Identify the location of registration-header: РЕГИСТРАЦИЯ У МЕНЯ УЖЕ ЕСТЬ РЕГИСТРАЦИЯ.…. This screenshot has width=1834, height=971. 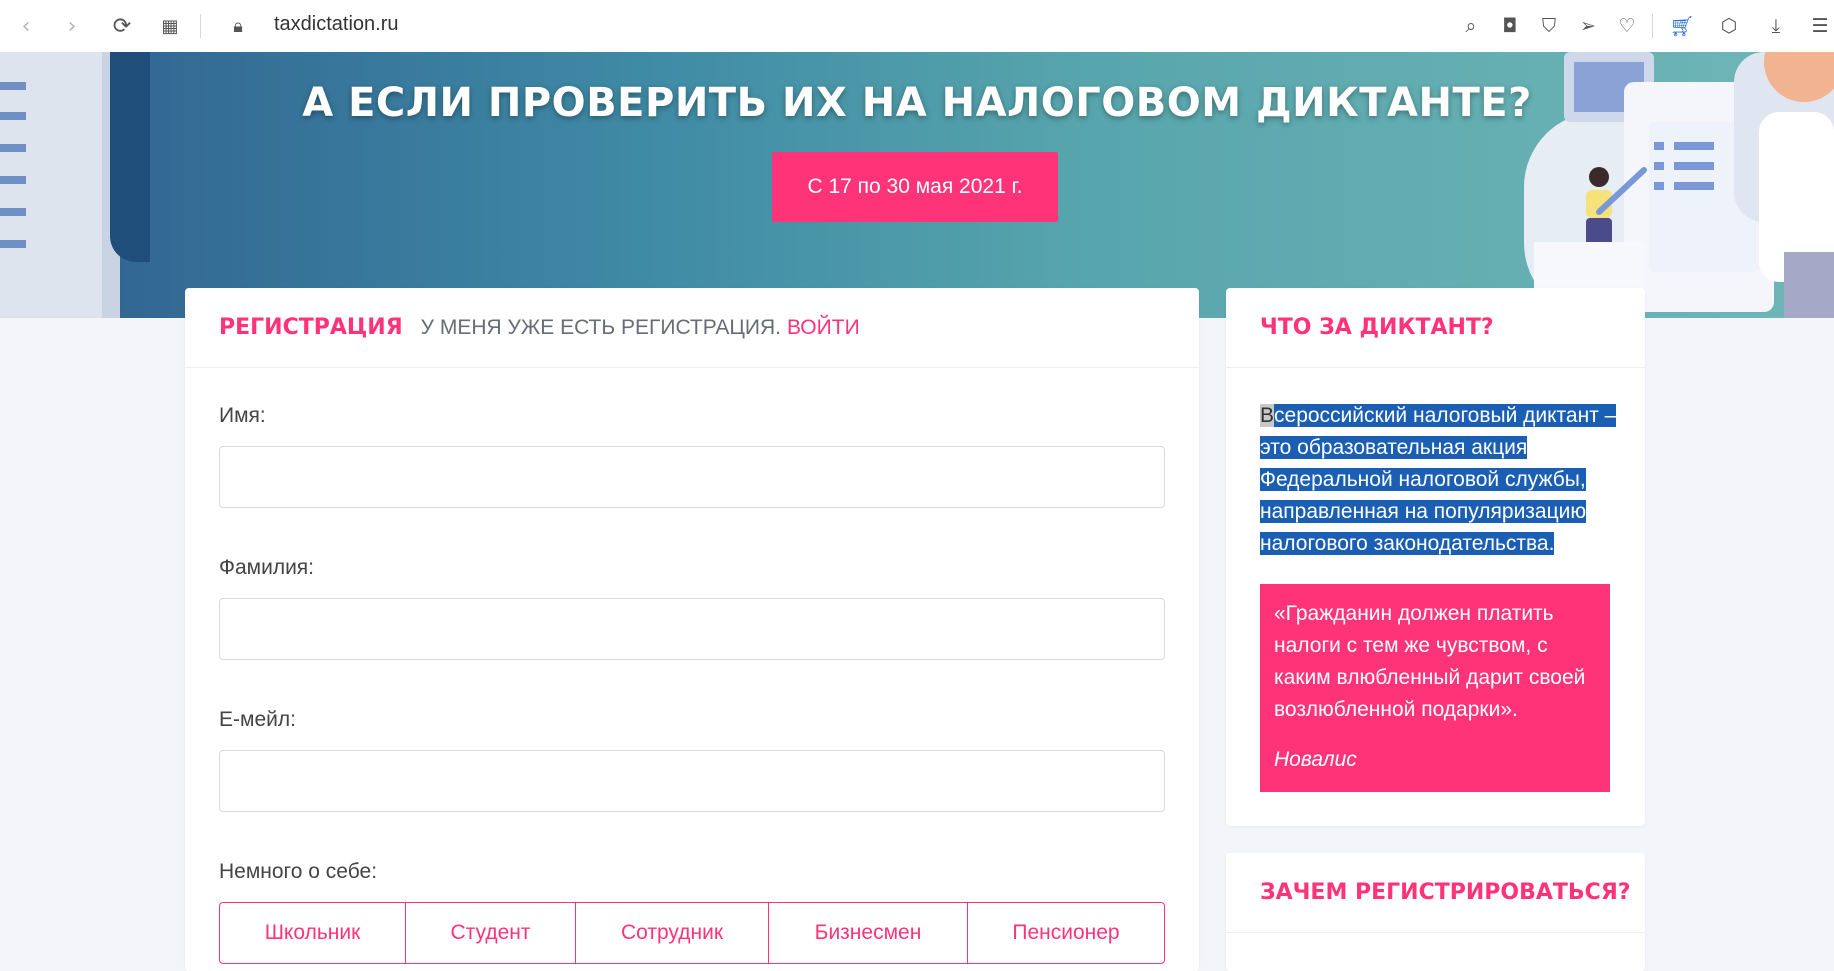
(692, 328).